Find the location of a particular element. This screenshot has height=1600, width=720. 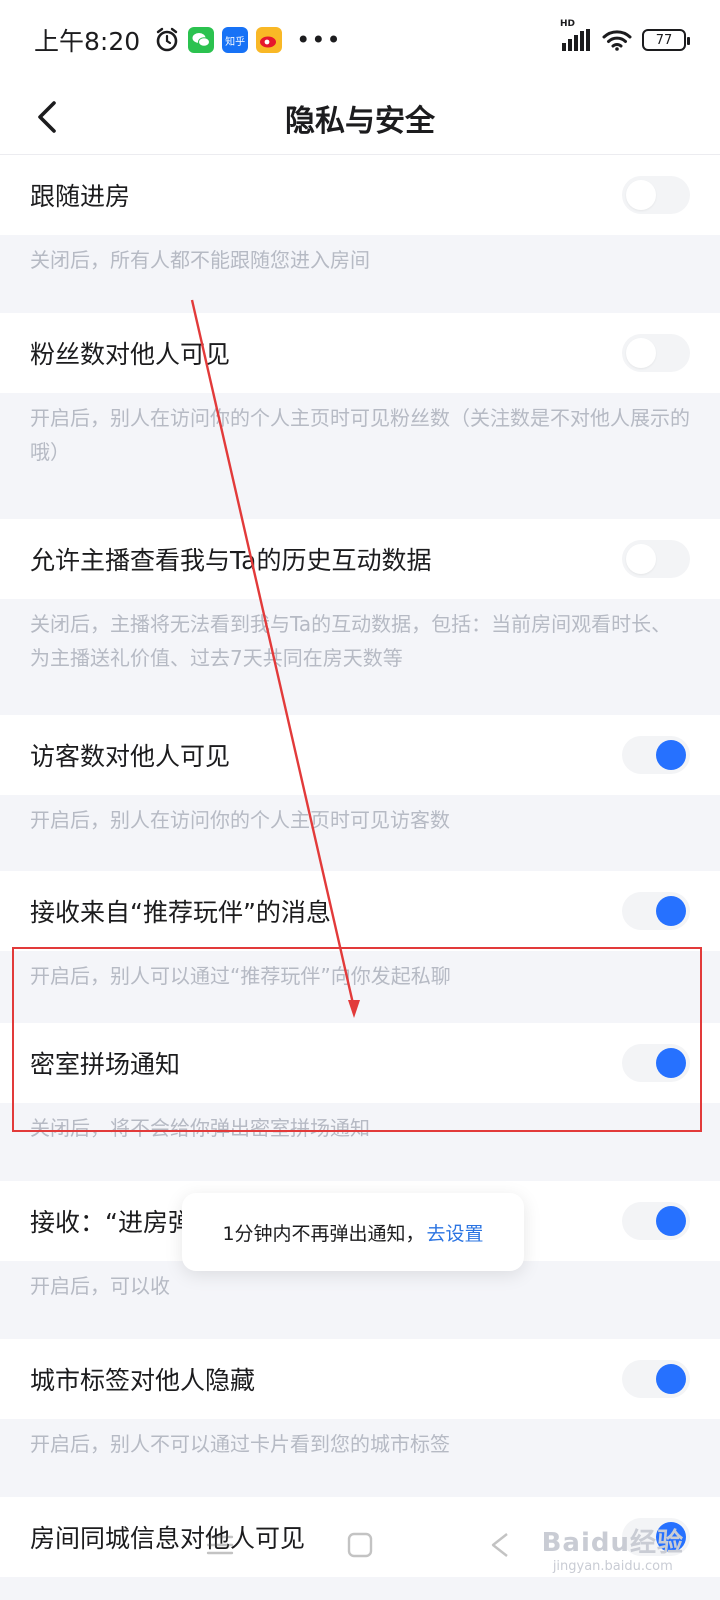

setting-description: 关闭后，将不会给你弹出密室拼场通知 is located at coordinates (360, 1124).